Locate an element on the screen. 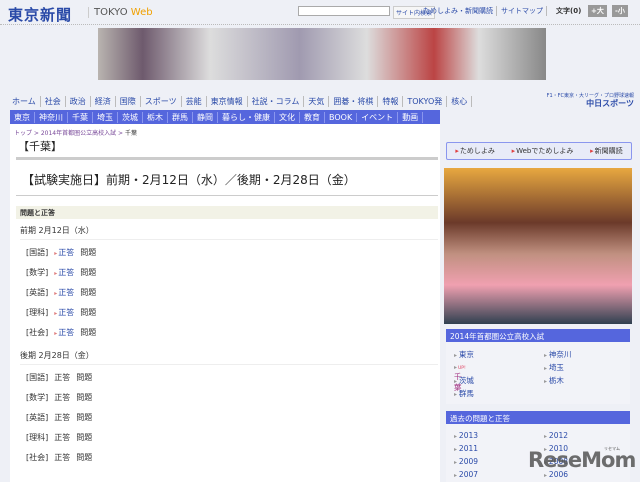 Image resolution: width=640 pixels, height=482 pixels. nav-item: 天気 is located at coordinates (317, 101).